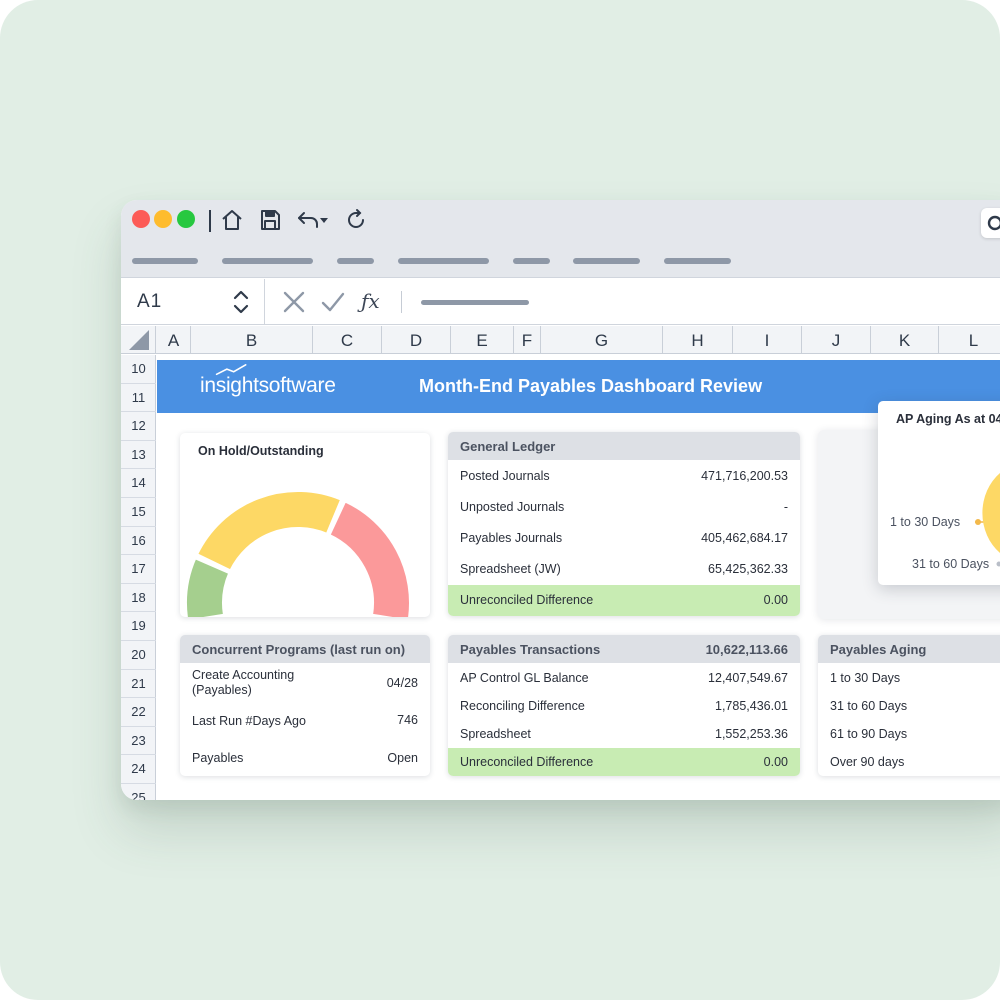 This screenshot has height=1000, width=1000. What do you see at coordinates (232, 220) in the screenshot?
I see `home-icon` at bounding box center [232, 220].